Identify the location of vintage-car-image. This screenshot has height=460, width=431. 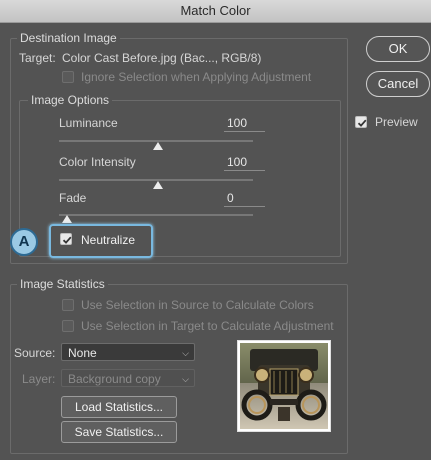
(284, 386).